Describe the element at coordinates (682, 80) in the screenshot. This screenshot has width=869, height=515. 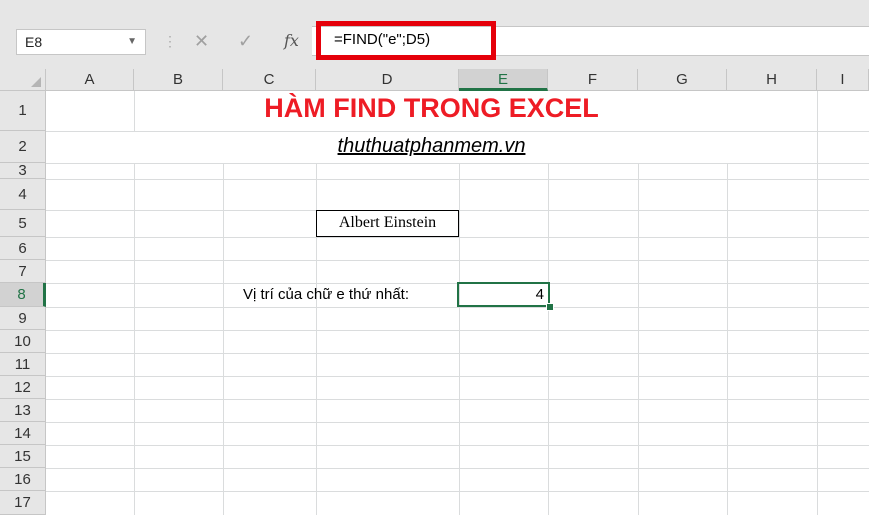
I see `column-header-g: G` at that location.